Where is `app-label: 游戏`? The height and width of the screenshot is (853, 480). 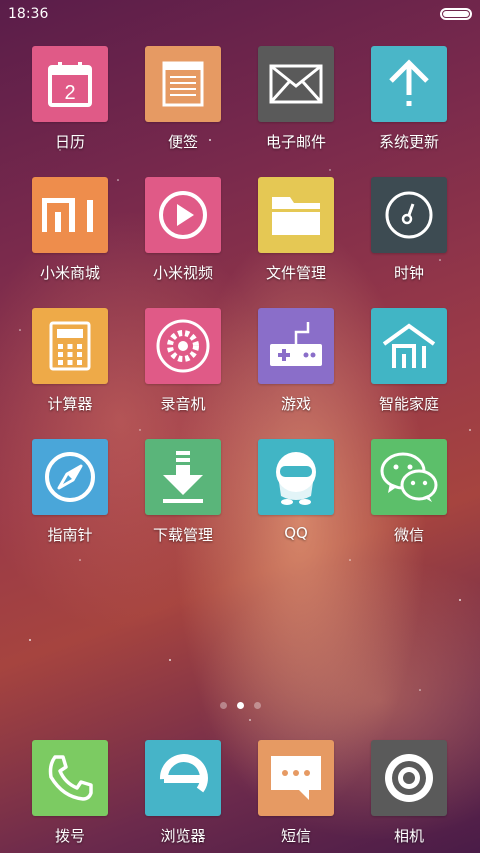 app-label: 游戏 is located at coordinates (295, 404).